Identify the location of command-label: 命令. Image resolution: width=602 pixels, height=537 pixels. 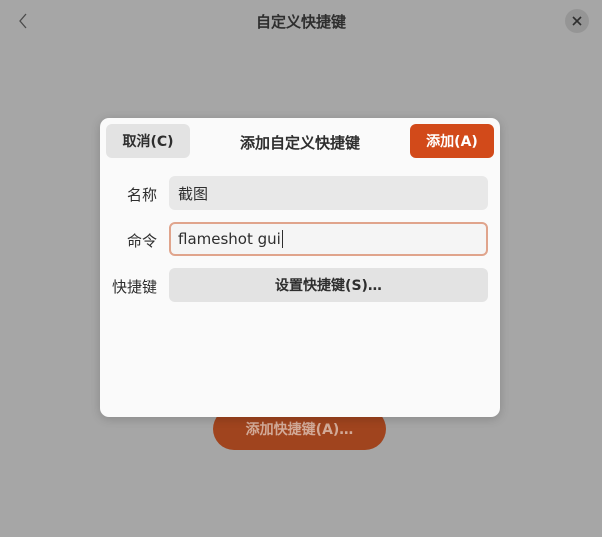
(141, 241).